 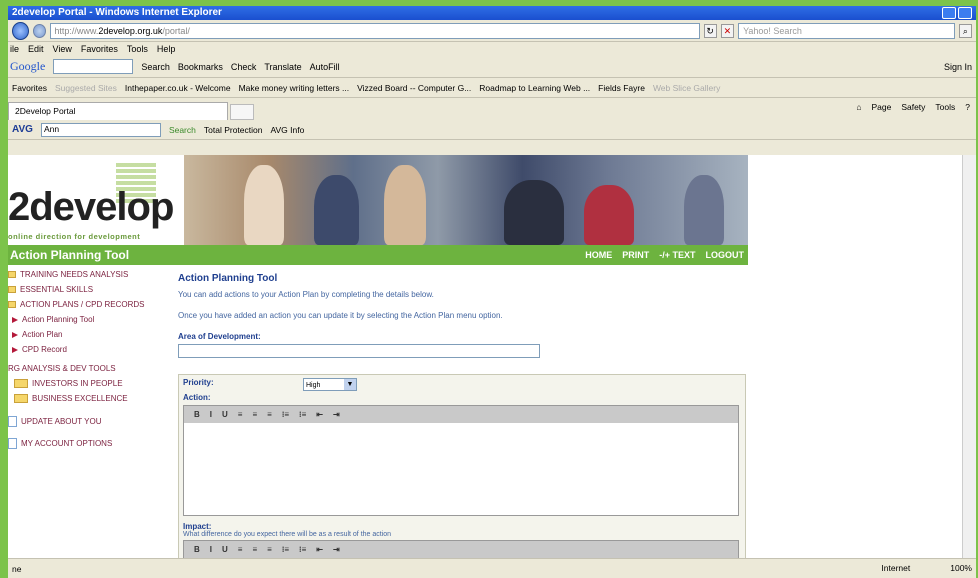 What do you see at coordinates (118, 111) in the screenshot?
I see `tab-2develop: 2Develop Portal` at bounding box center [118, 111].